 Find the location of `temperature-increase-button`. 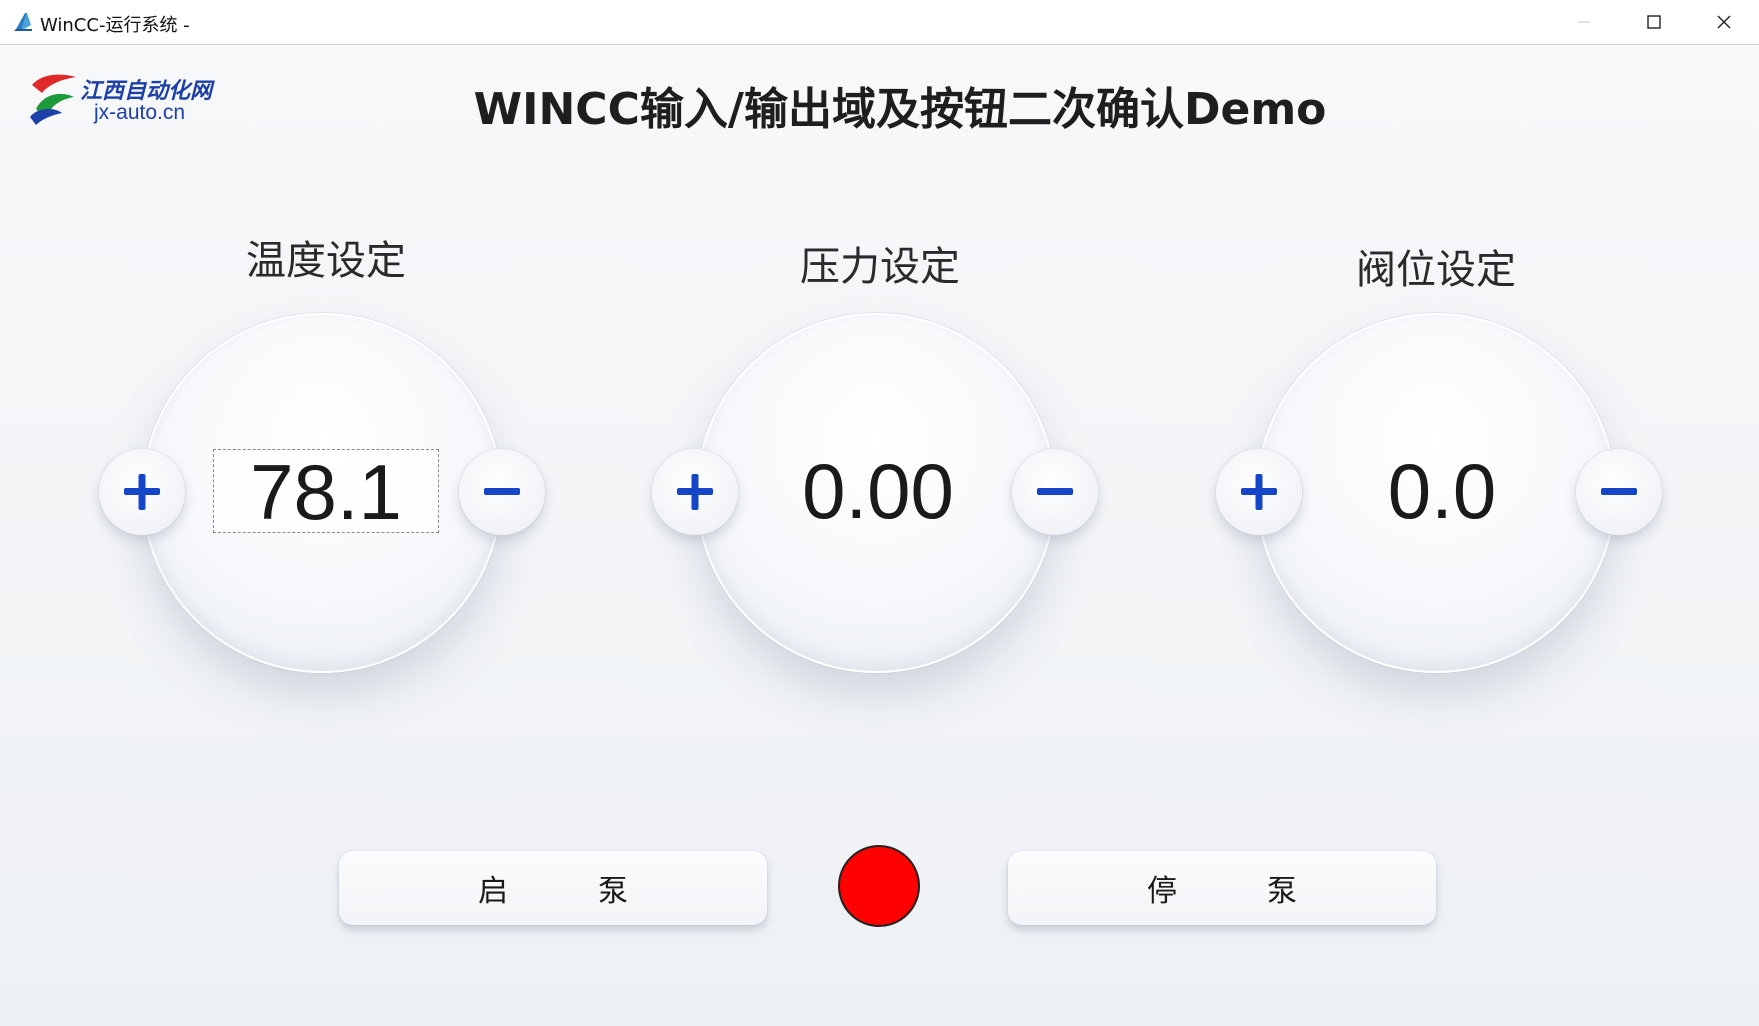

temperature-increase-button is located at coordinates (142, 492).